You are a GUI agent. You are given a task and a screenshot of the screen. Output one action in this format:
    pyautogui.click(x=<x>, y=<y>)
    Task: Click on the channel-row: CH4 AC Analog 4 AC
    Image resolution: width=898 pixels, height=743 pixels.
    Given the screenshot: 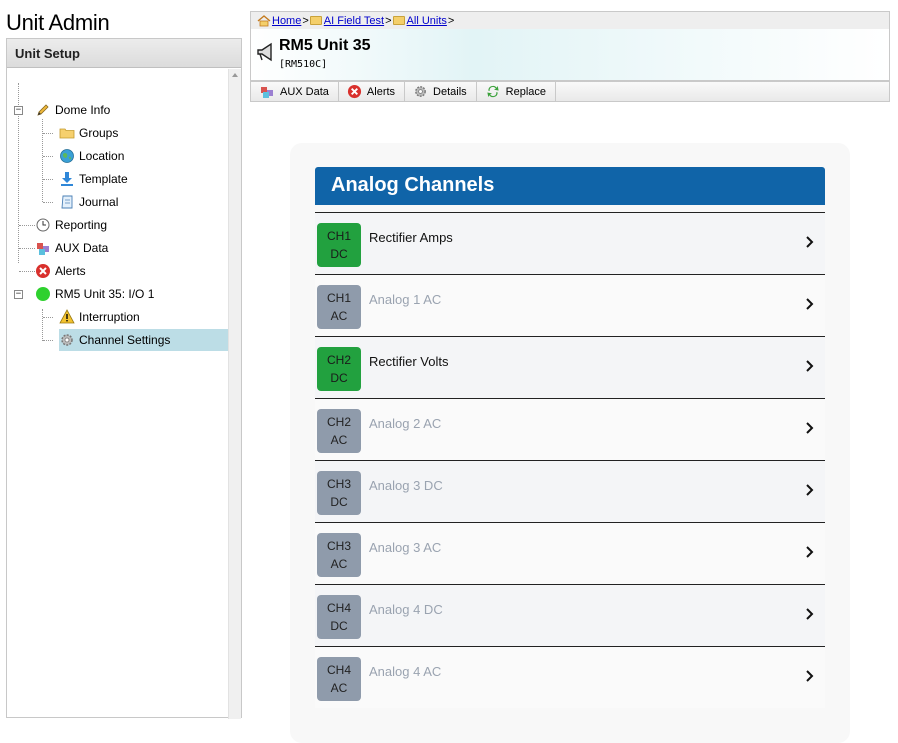 What is the action you would take?
    pyautogui.click(x=570, y=677)
    